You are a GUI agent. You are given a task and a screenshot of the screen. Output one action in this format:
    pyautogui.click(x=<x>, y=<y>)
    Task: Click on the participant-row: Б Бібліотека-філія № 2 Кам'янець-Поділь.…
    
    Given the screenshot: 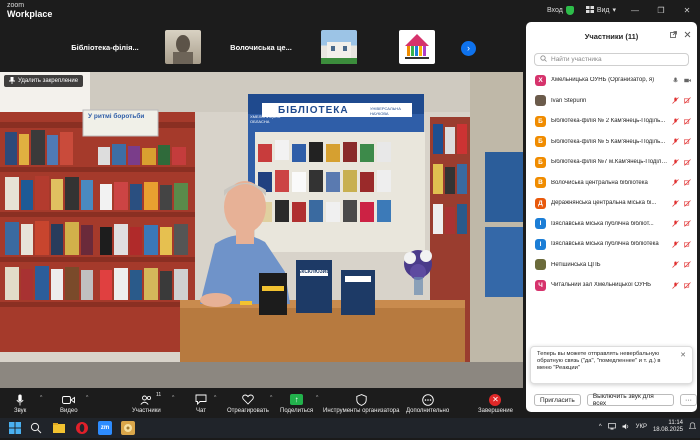 What is the action you would take?
    pyautogui.click(x=611, y=121)
    